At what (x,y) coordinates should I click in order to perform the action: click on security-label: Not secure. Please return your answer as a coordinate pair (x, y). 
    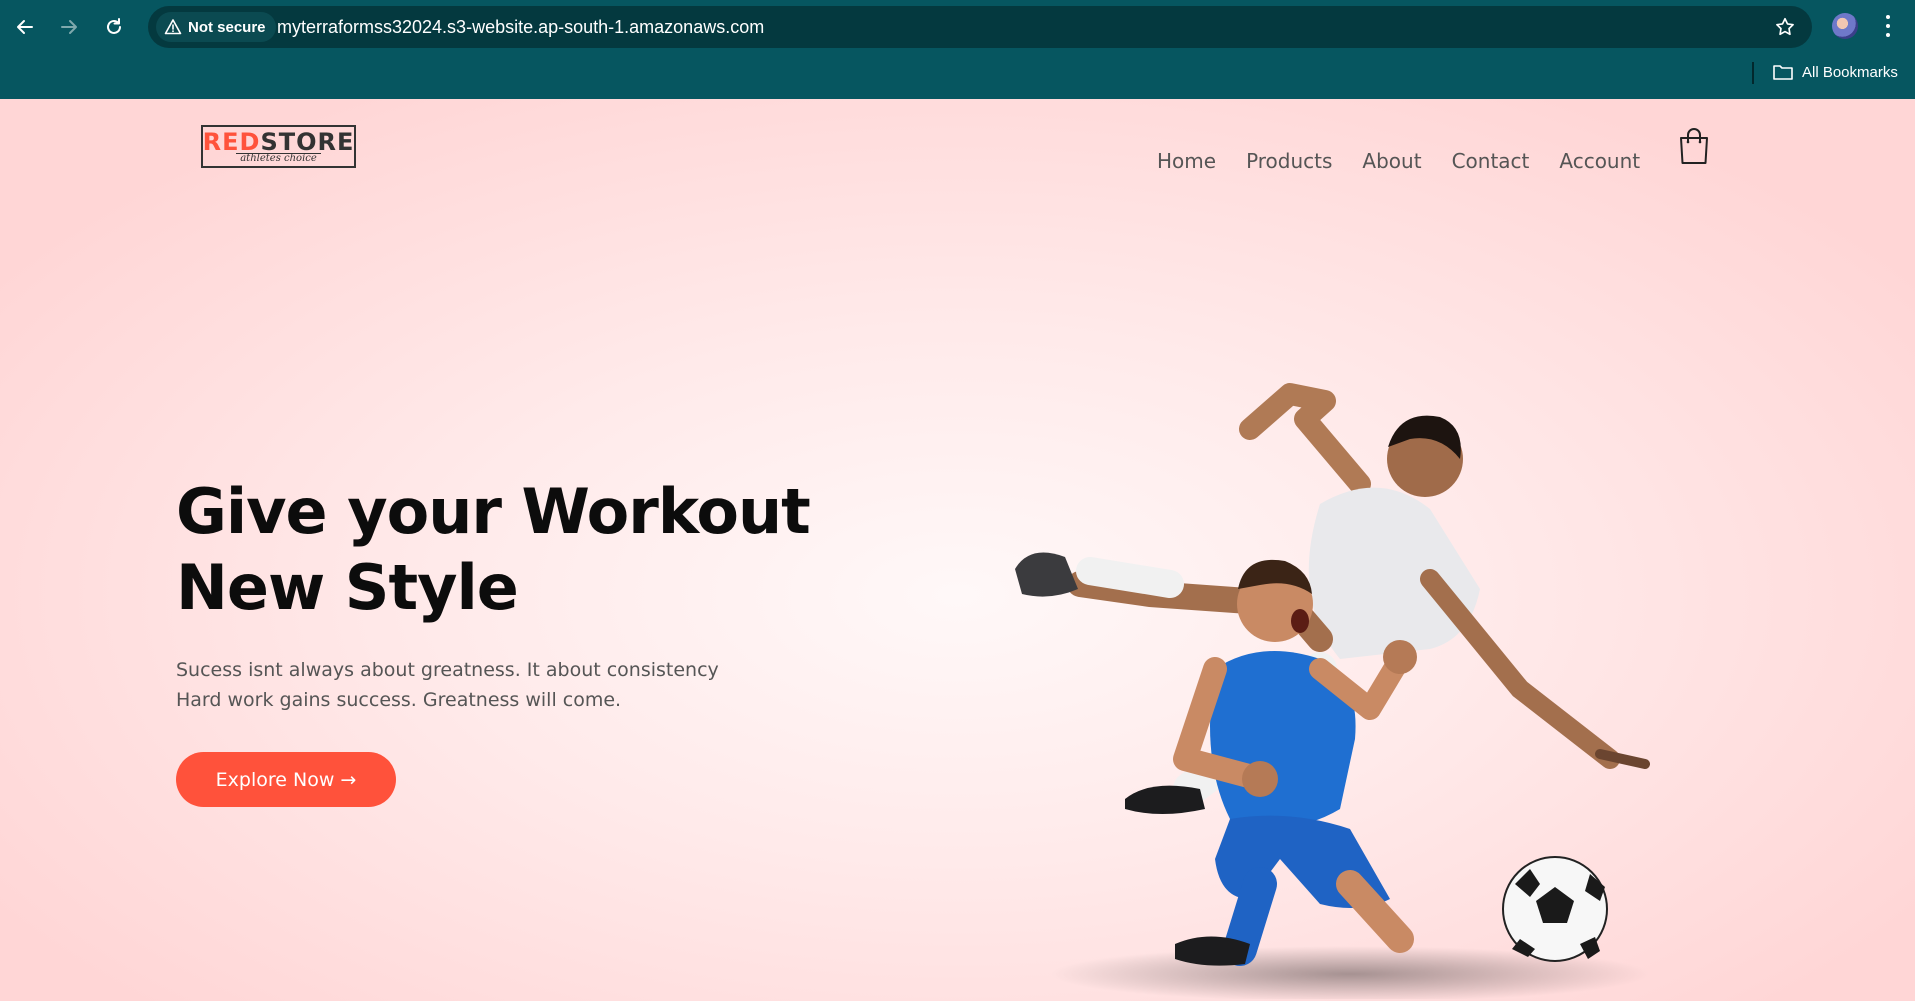
    Looking at the image, I should click on (227, 27).